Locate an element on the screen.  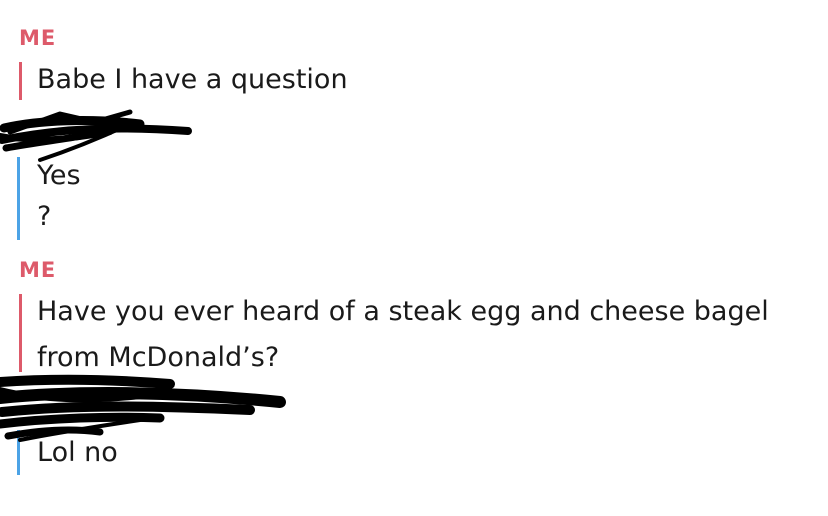
message-text: Yes is located at coordinates (59, 175).